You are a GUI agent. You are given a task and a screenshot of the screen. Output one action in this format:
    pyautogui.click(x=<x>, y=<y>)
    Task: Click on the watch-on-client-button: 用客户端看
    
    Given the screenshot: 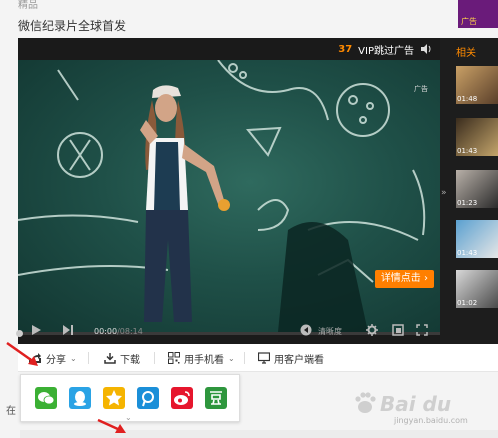 What is the action you would take?
    pyautogui.click(x=291, y=358)
    